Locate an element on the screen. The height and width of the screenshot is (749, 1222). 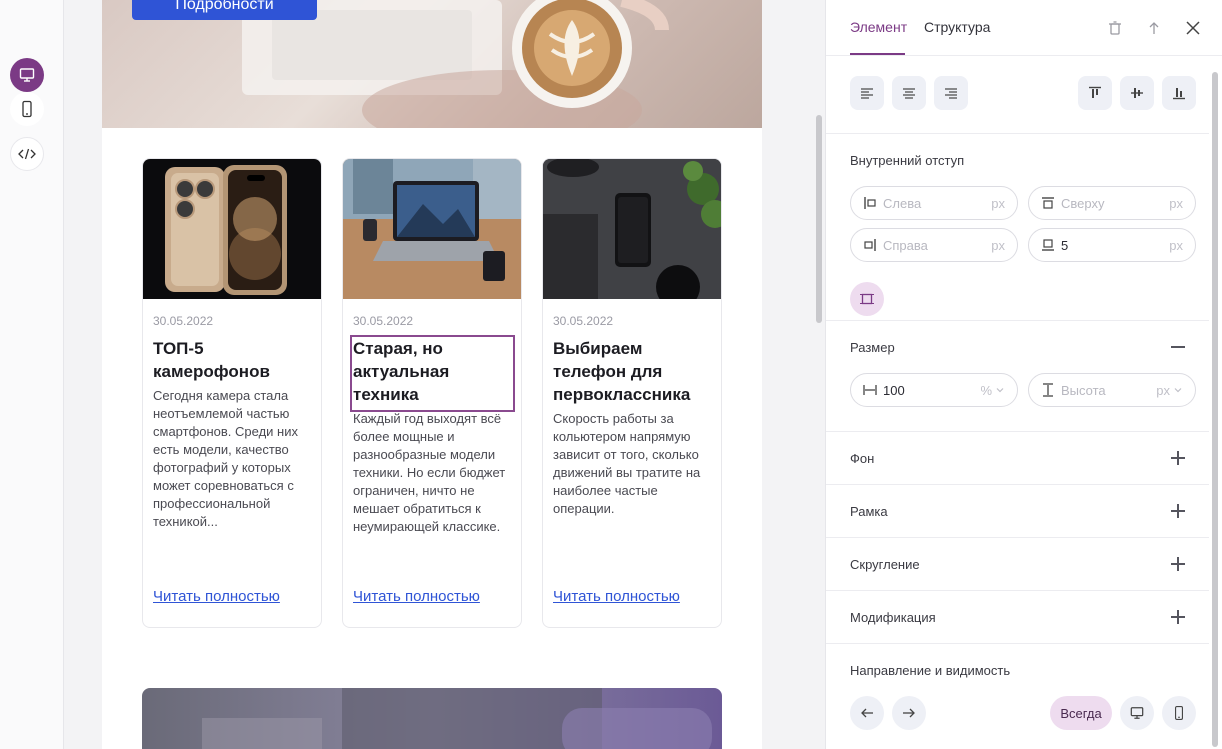
padding-top-icon is located at coordinates (1048, 203).